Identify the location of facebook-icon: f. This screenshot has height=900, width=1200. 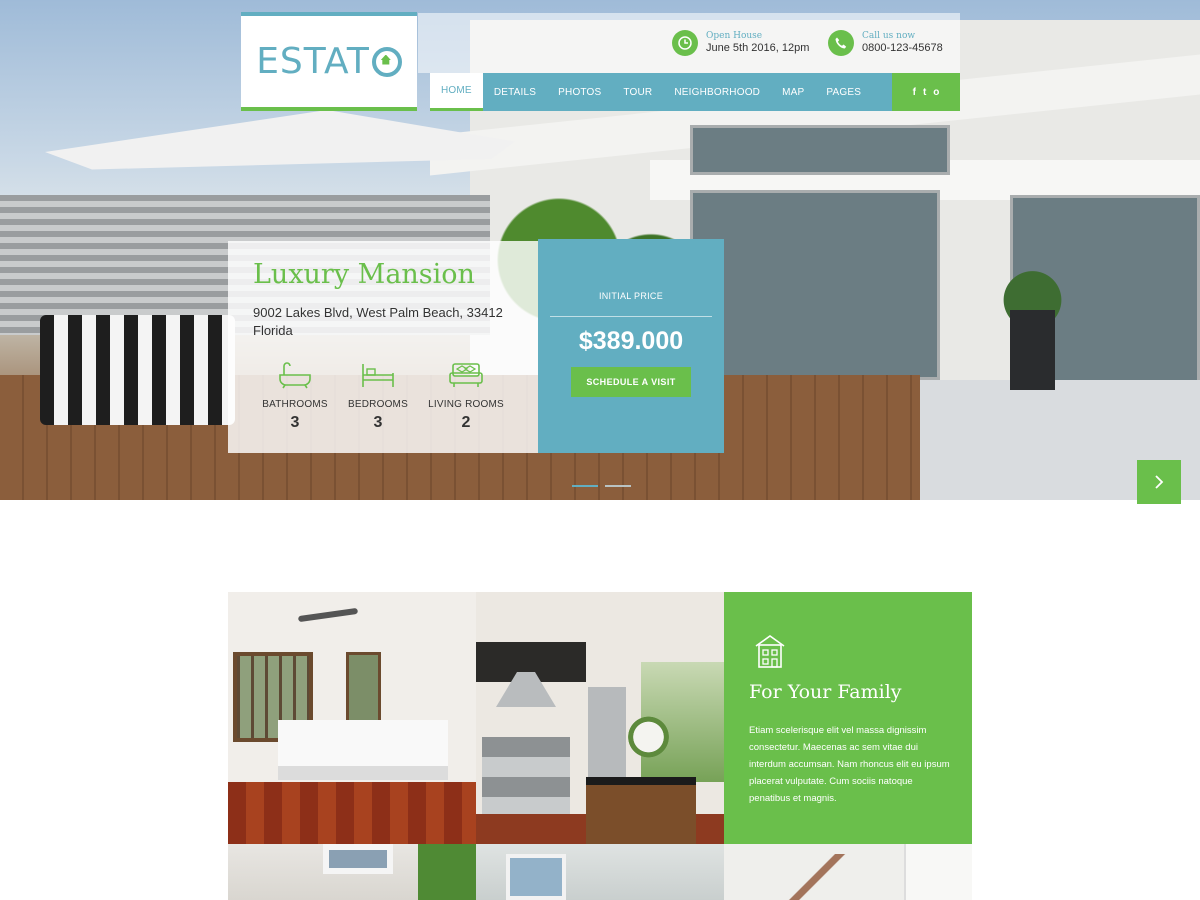
(914, 92).